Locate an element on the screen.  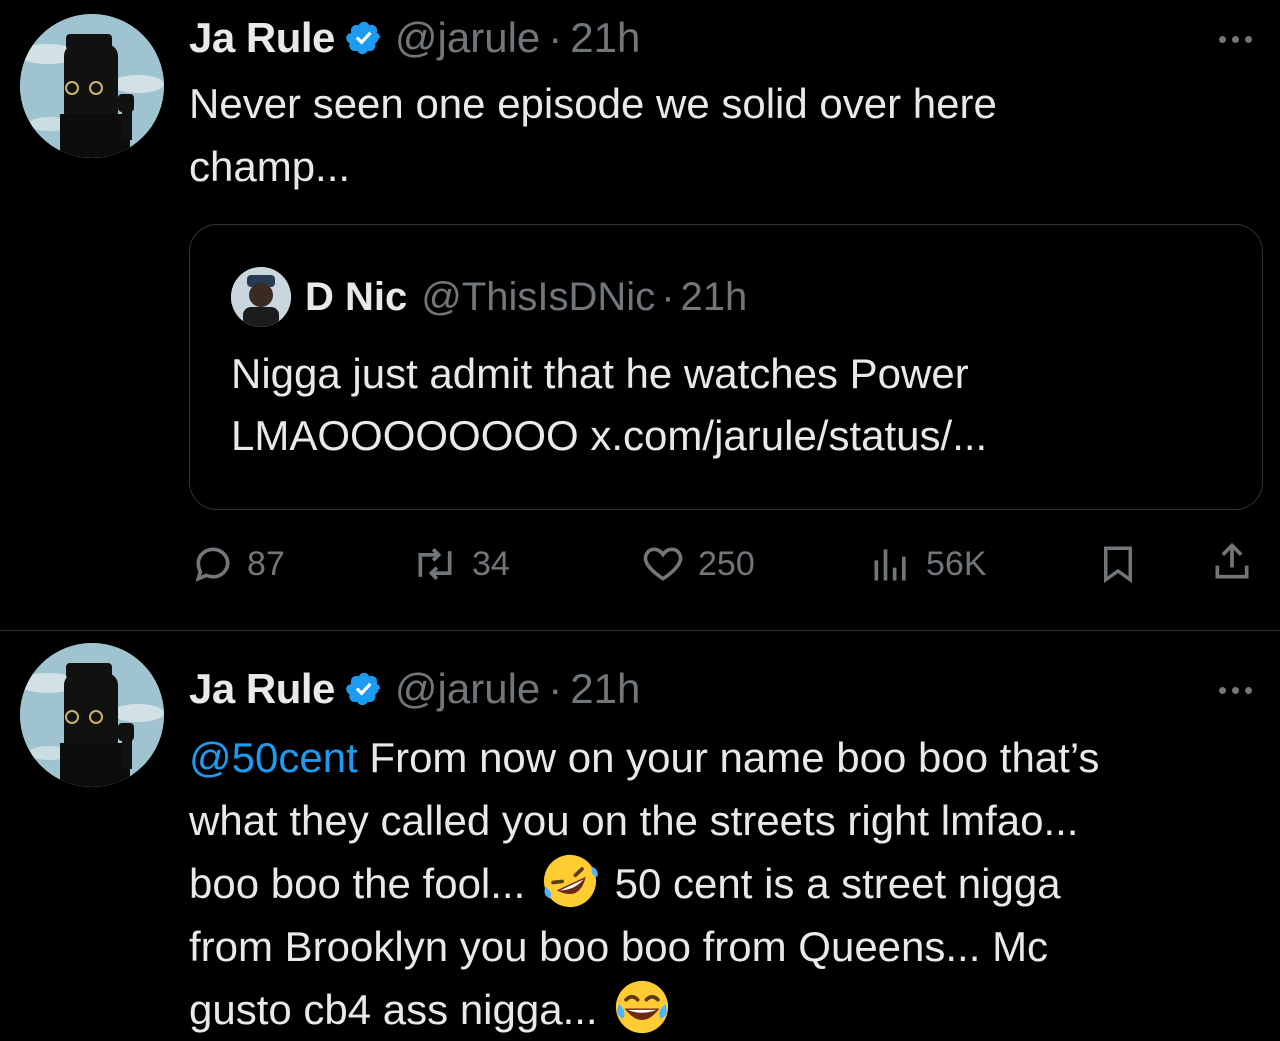
share-button is located at coordinates (1232, 562).